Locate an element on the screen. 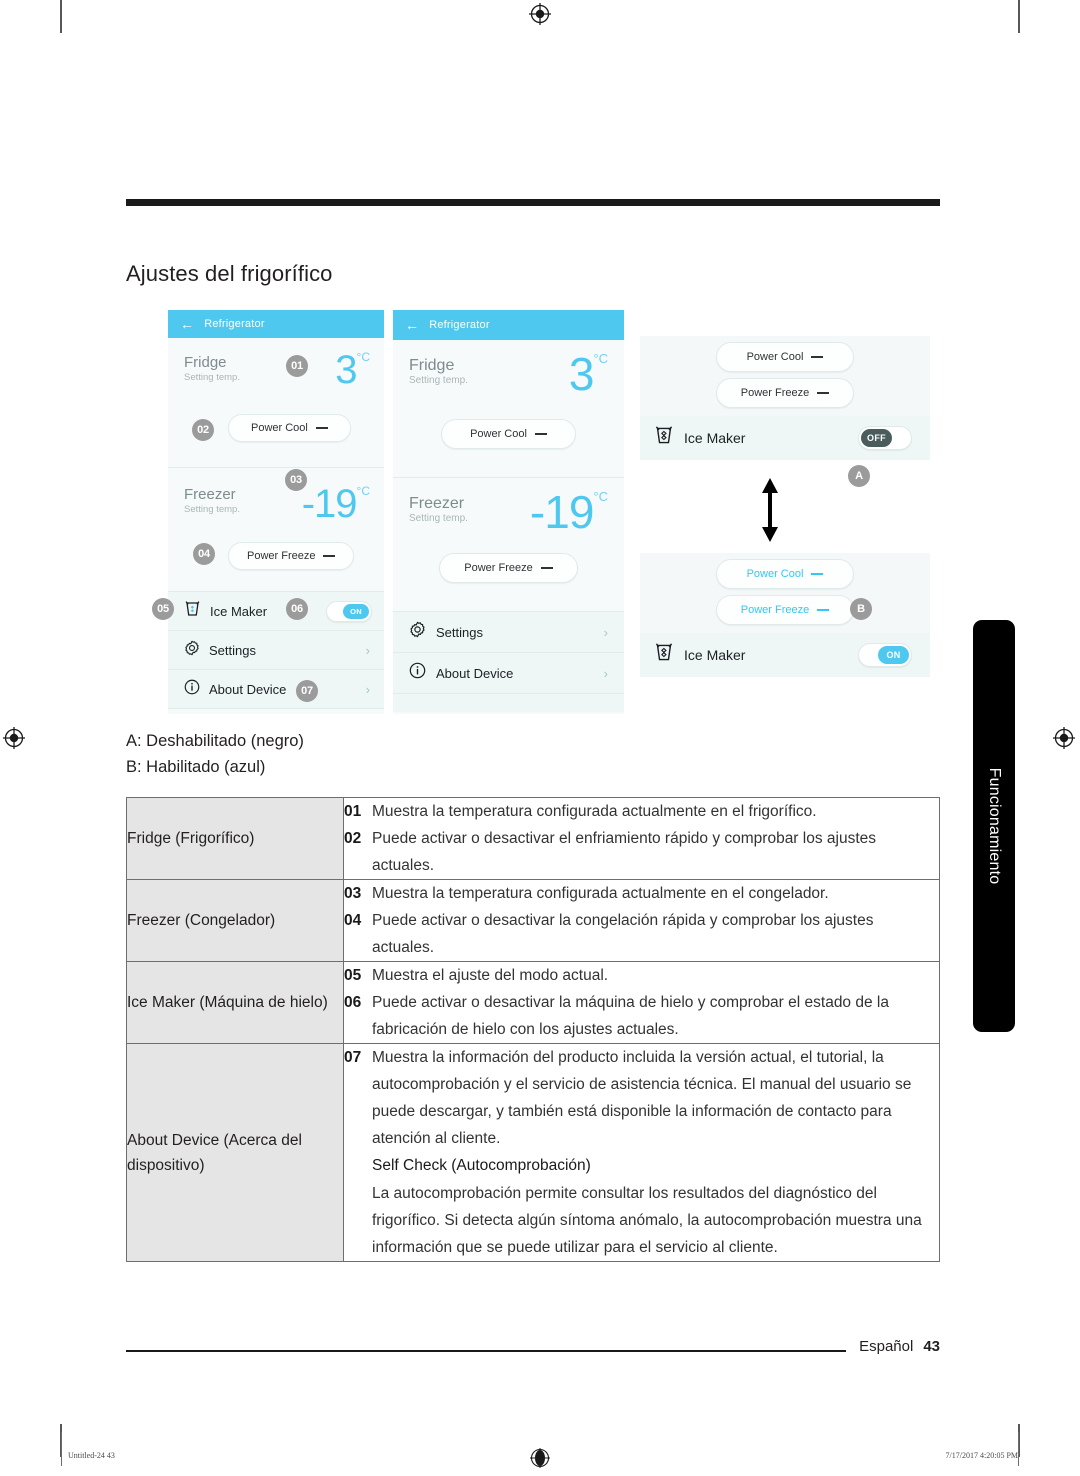 Image resolution: width=1080 pixels, height=1476 pixels. side-tab-chapter: Funcionamiento is located at coordinates (994, 826).